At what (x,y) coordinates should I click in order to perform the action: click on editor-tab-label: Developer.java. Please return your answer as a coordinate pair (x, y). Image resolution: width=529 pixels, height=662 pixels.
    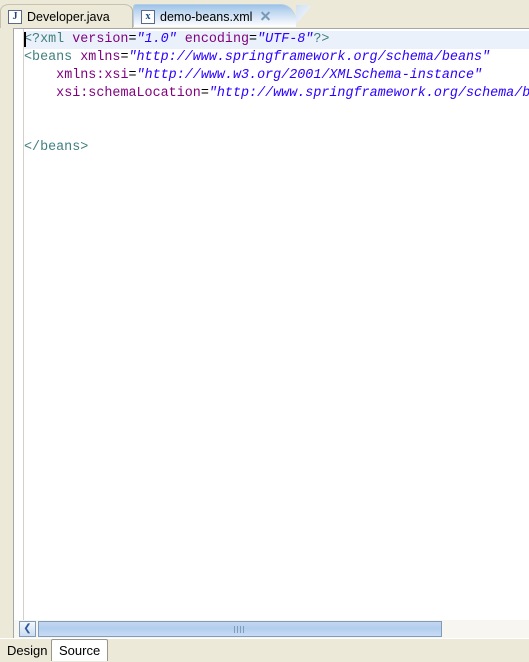
    Looking at the image, I should click on (68, 16).